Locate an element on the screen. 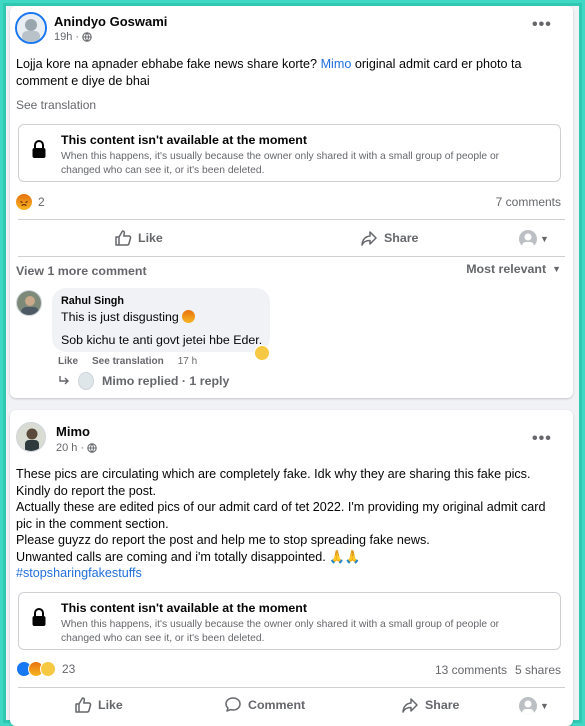 The image size is (585, 726). hashtag-link: #stopsharingfakestuffs is located at coordinates (289, 573).